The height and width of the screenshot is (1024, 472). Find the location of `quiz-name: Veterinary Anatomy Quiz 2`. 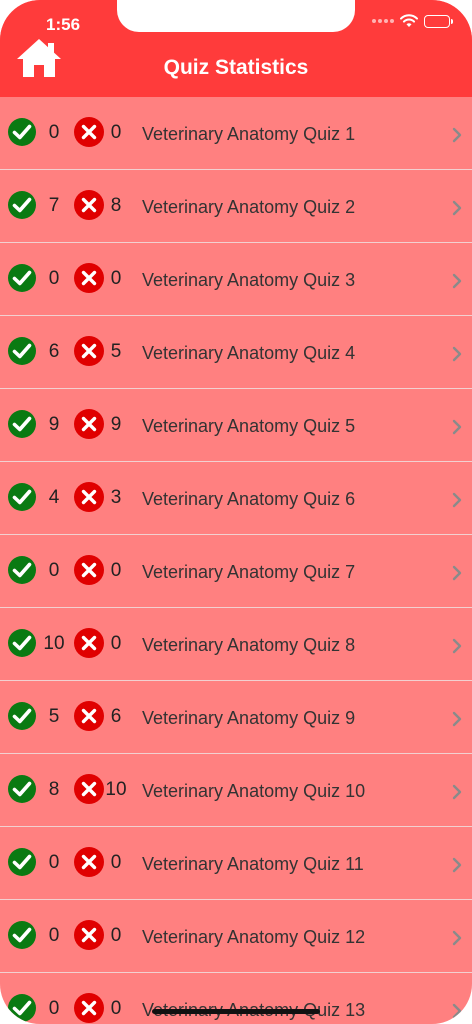

quiz-name: Veterinary Anatomy Quiz 2 is located at coordinates (249, 207).